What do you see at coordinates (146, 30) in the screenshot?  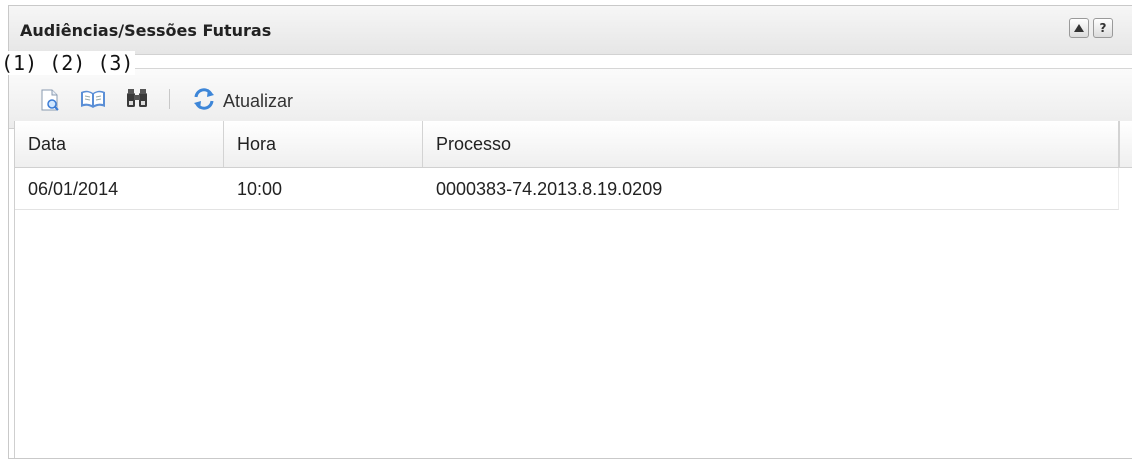 I see `panel-title: Audiências/Sessões Futuras` at bounding box center [146, 30].